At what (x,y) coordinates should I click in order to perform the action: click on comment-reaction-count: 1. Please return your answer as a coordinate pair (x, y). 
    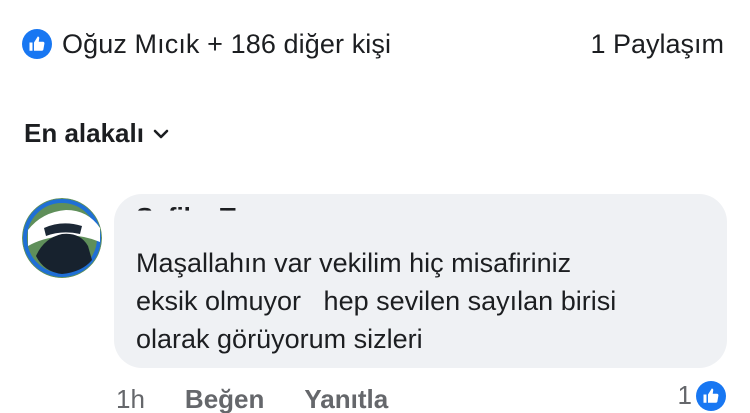
    Looking at the image, I should click on (684, 395).